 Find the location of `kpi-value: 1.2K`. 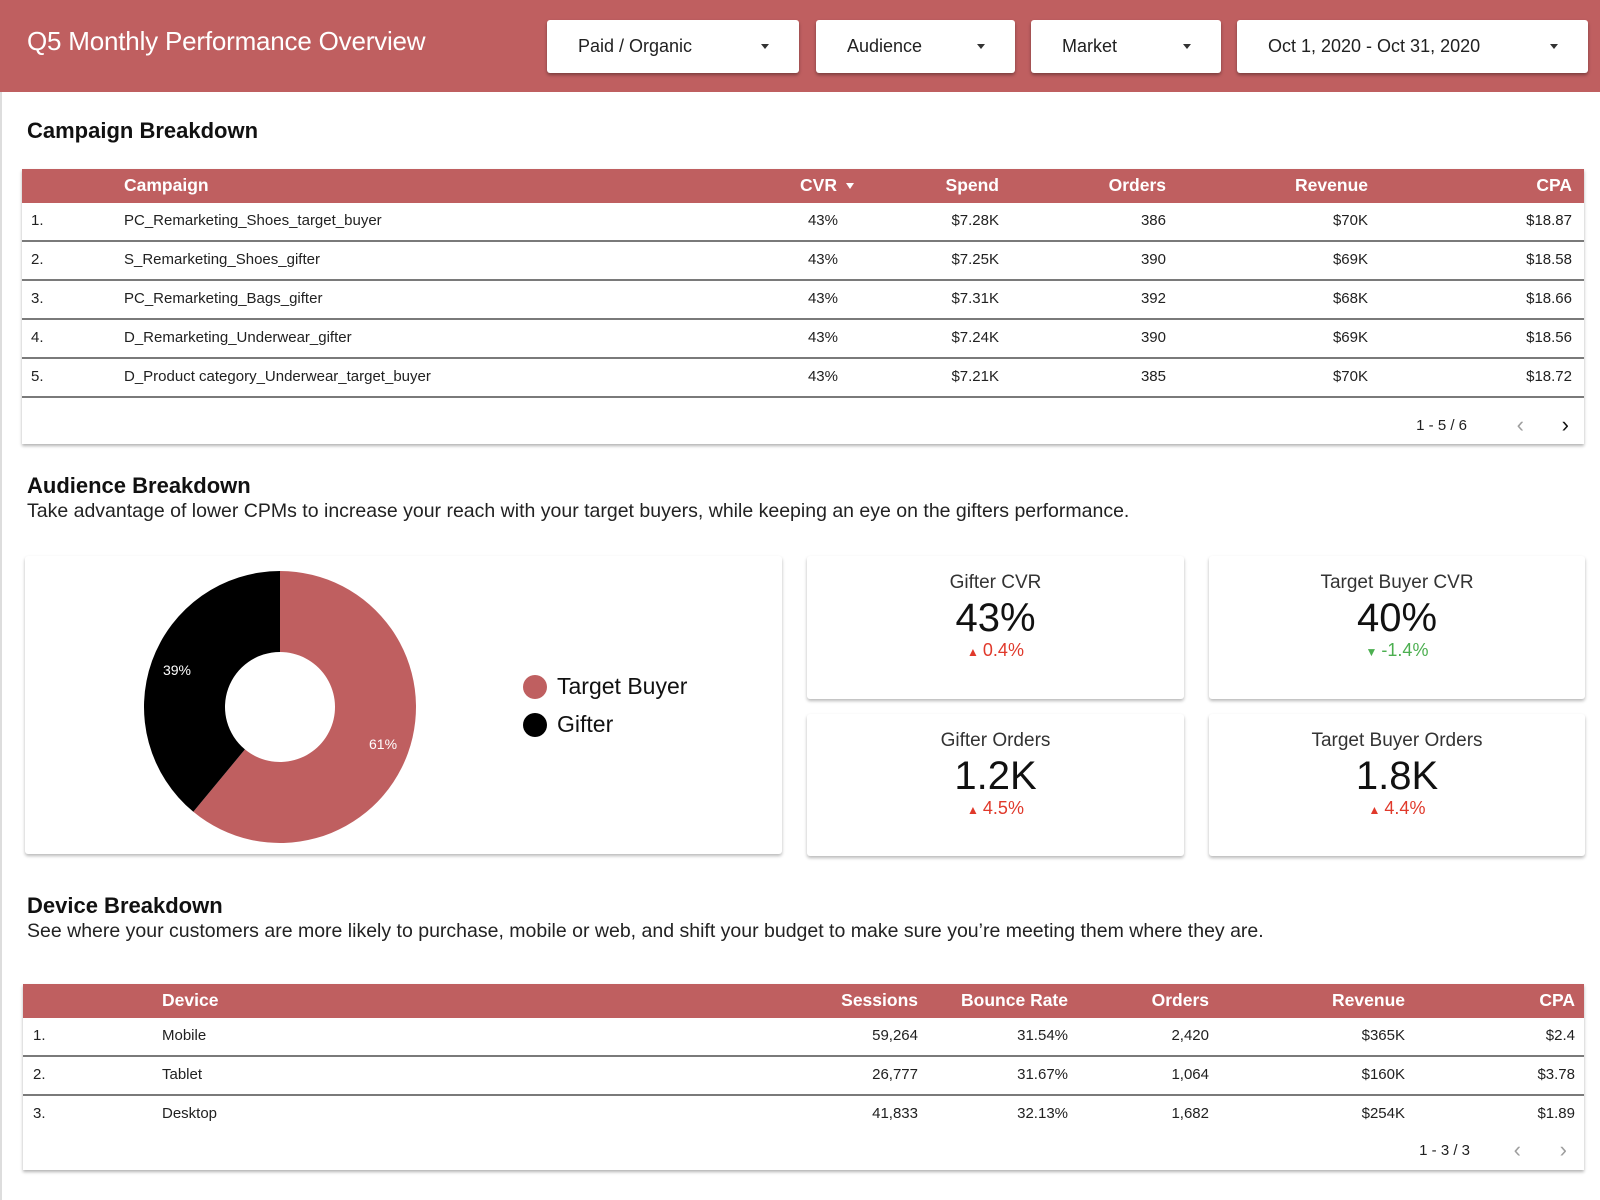

kpi-value: 1.2K is located at coordinates (995, 776).